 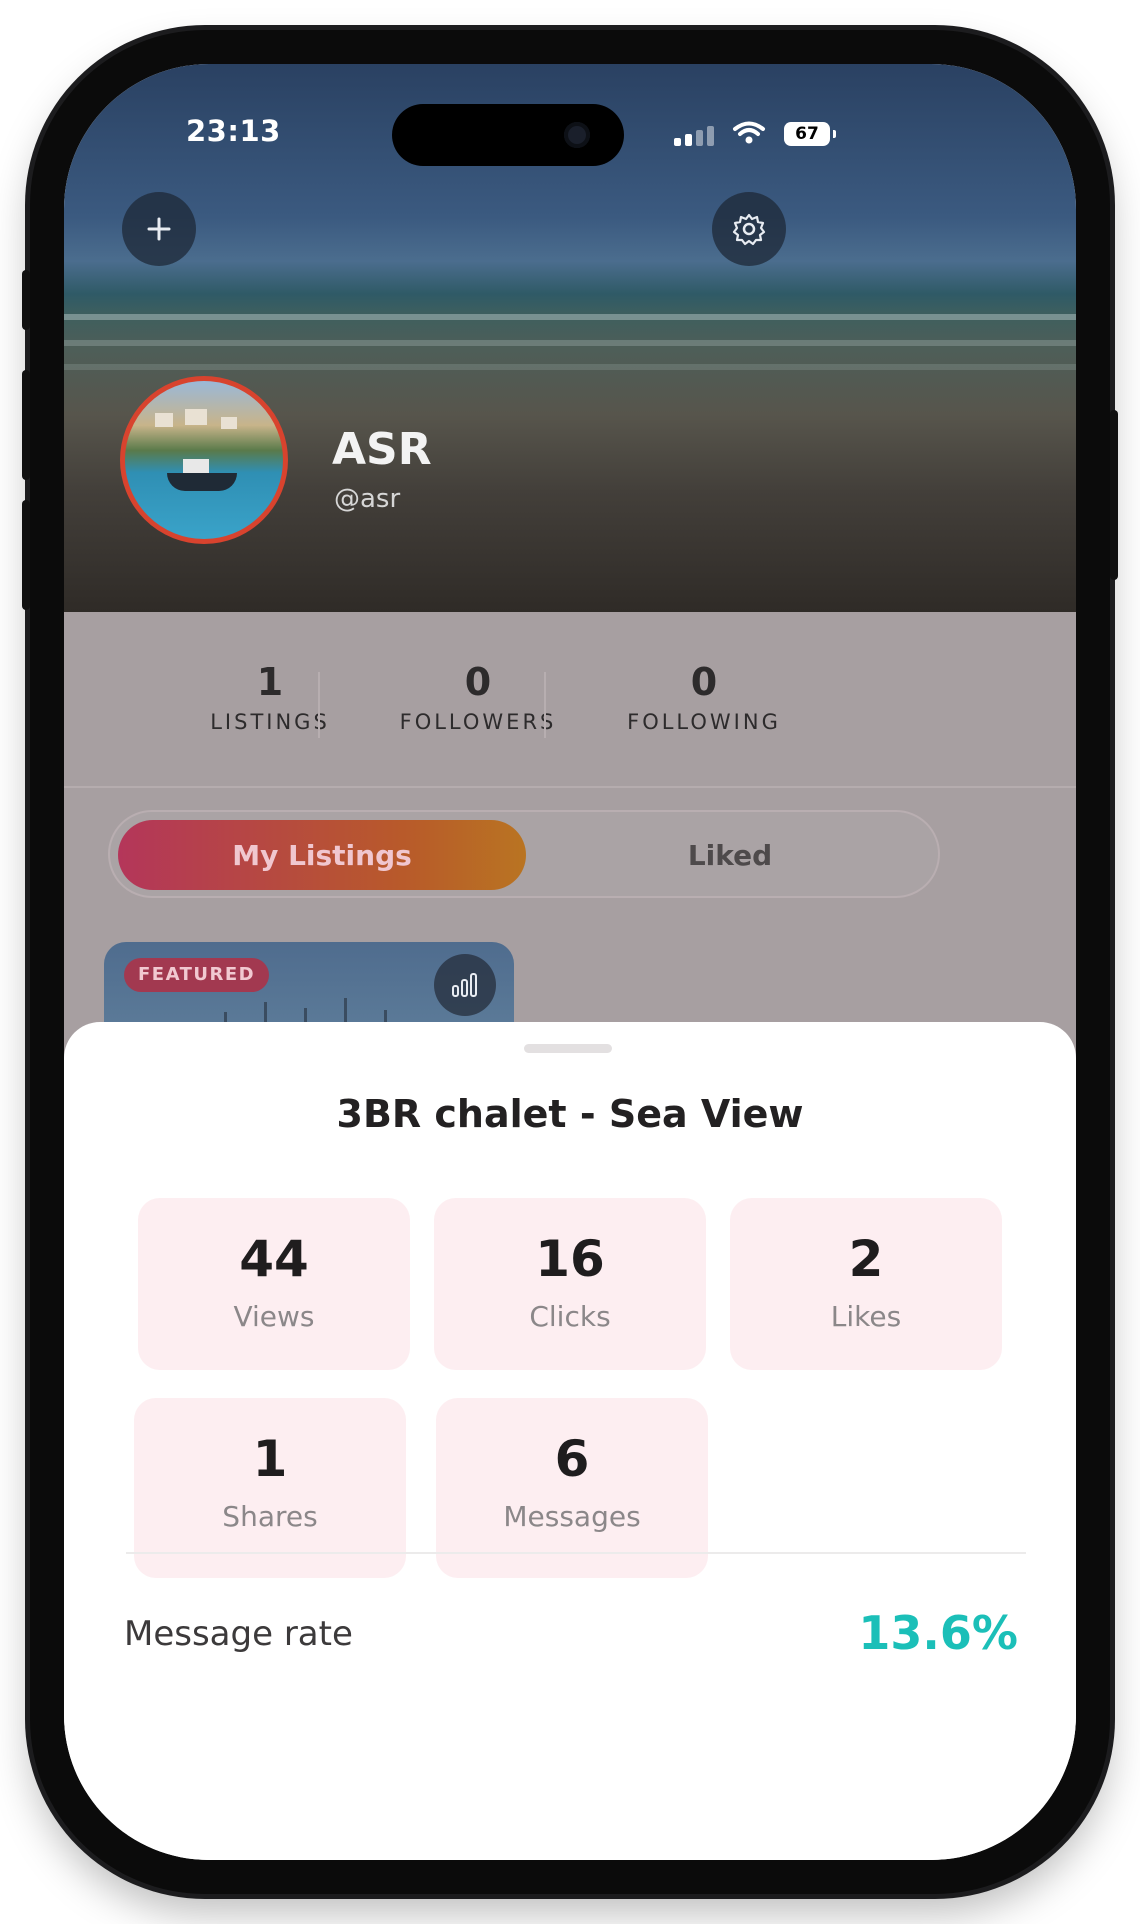 I want to click on profile-handle: @asr, so click(x=367, y=499).